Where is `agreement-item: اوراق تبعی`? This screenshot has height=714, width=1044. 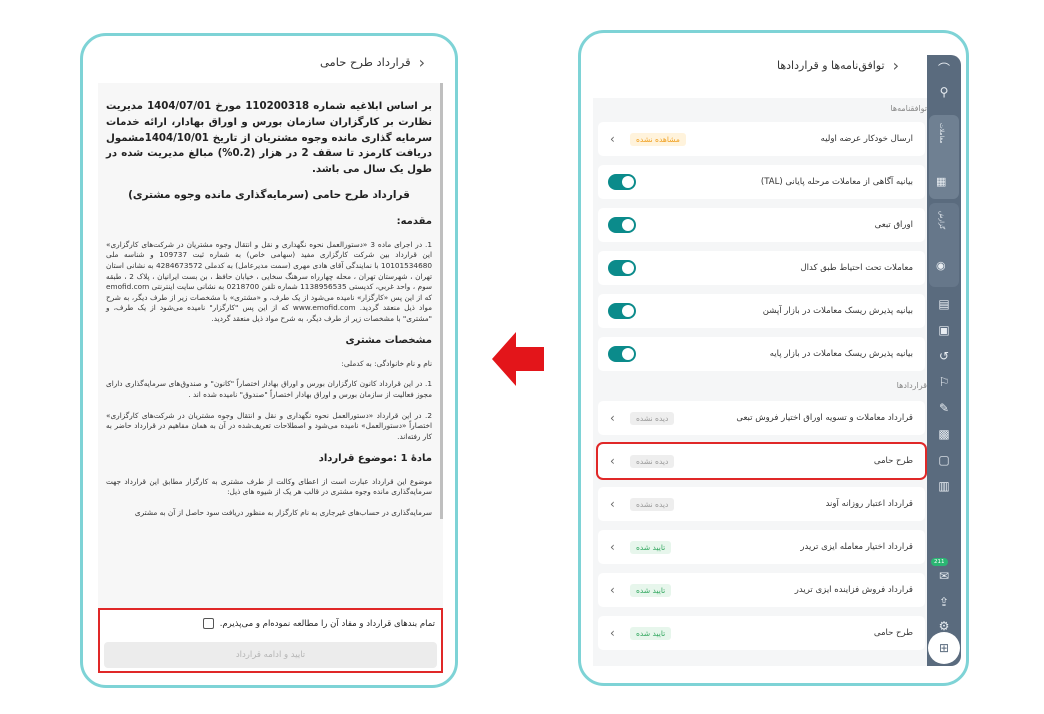
agreement-item: اوراق تبعی is located at coordinates (761, 225).